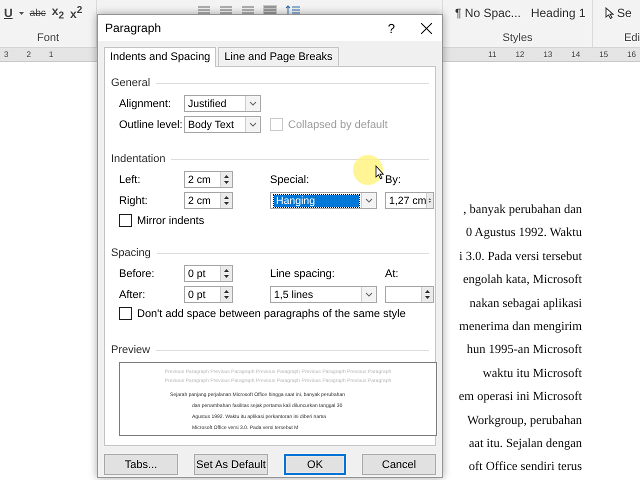  I want to click on dialog-tab: Indents and Spacing, so click(160, 57).